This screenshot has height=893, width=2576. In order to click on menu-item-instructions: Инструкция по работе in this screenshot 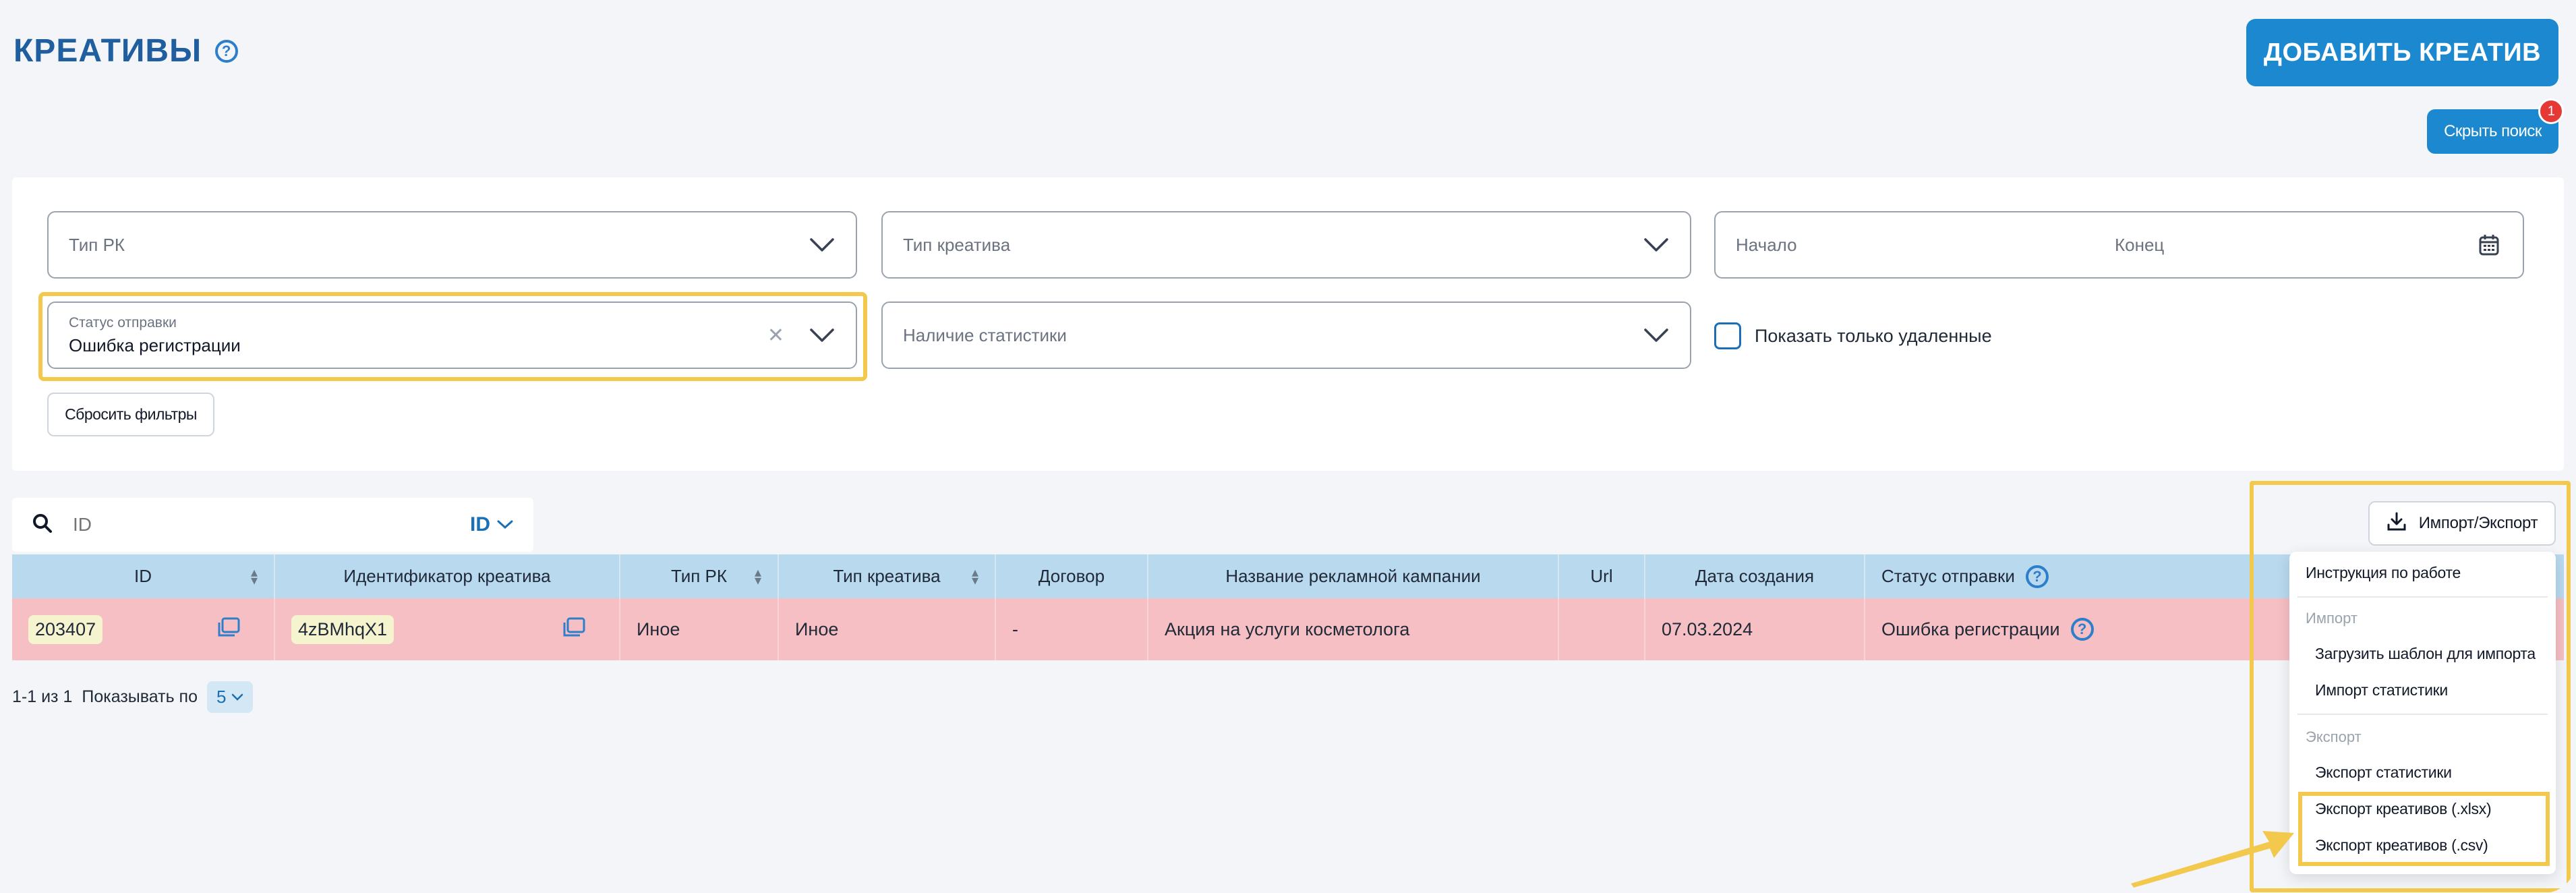, I will do `click(2383, 573)`.